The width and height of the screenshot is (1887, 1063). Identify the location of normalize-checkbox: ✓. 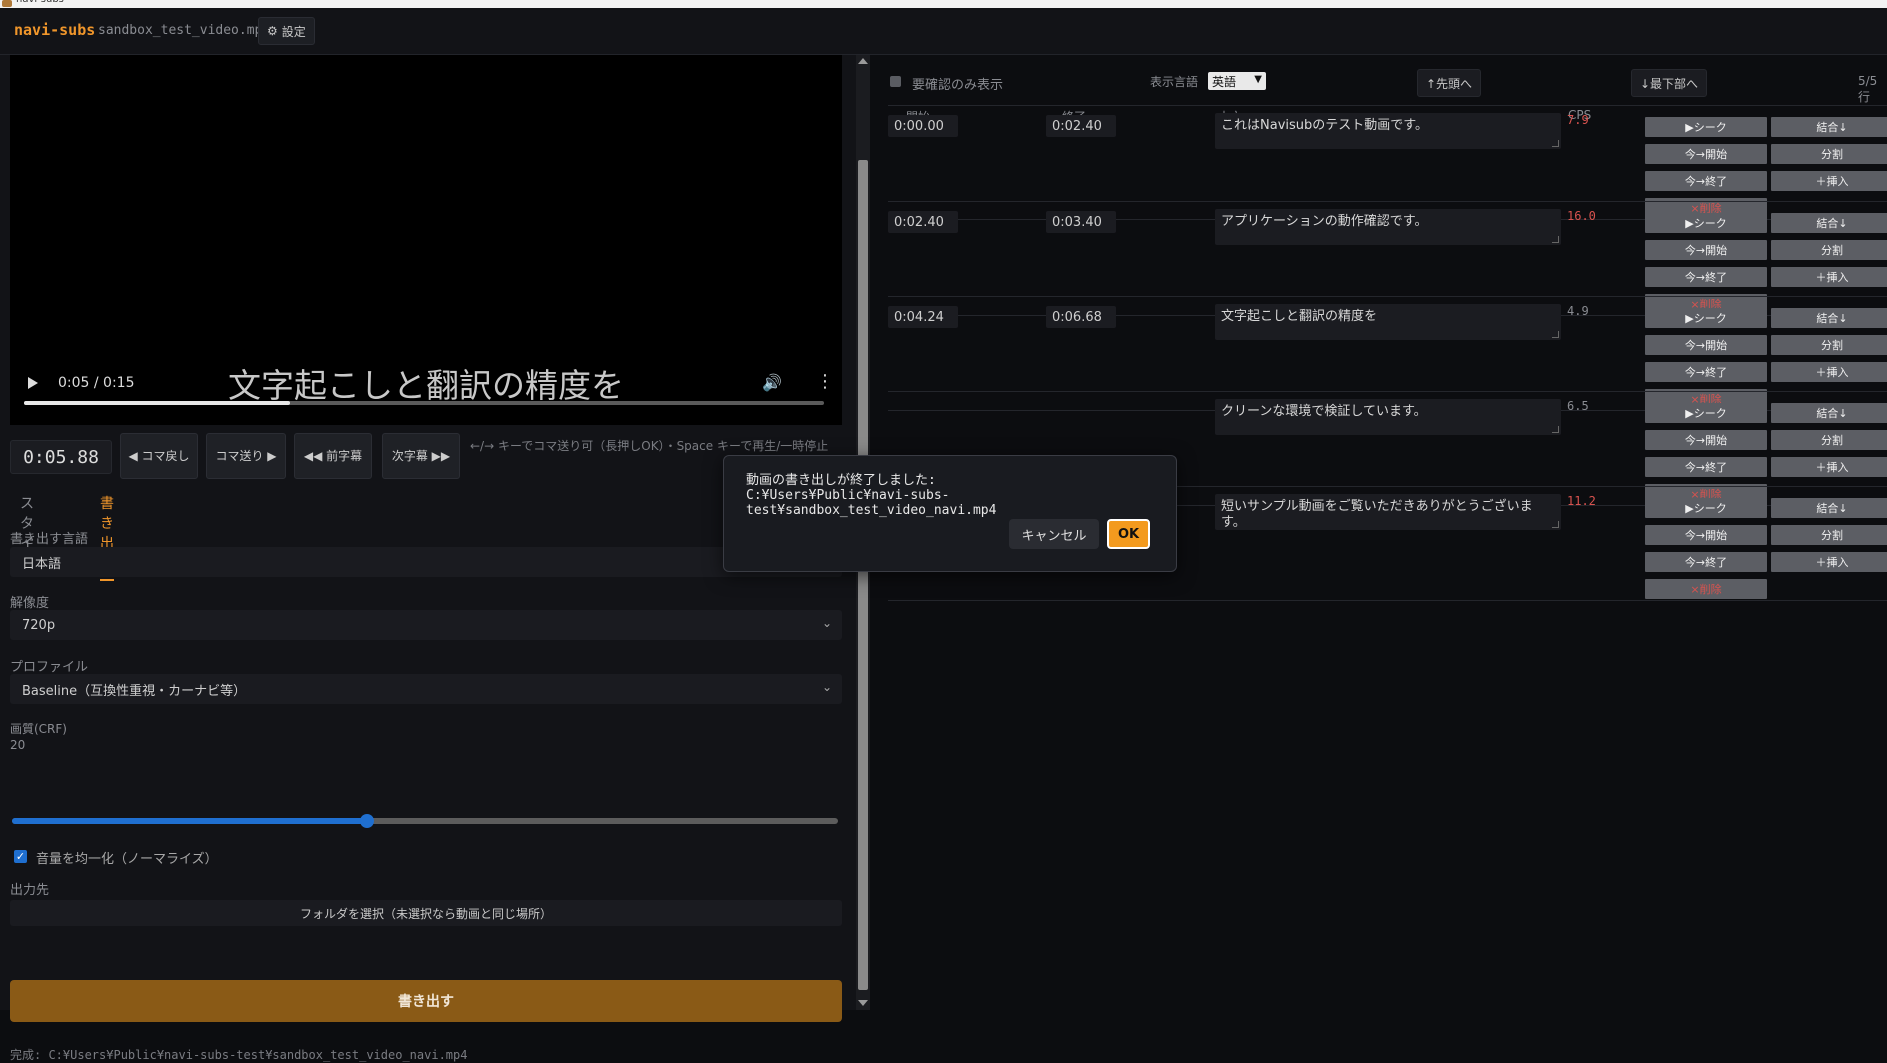
(20, 856).